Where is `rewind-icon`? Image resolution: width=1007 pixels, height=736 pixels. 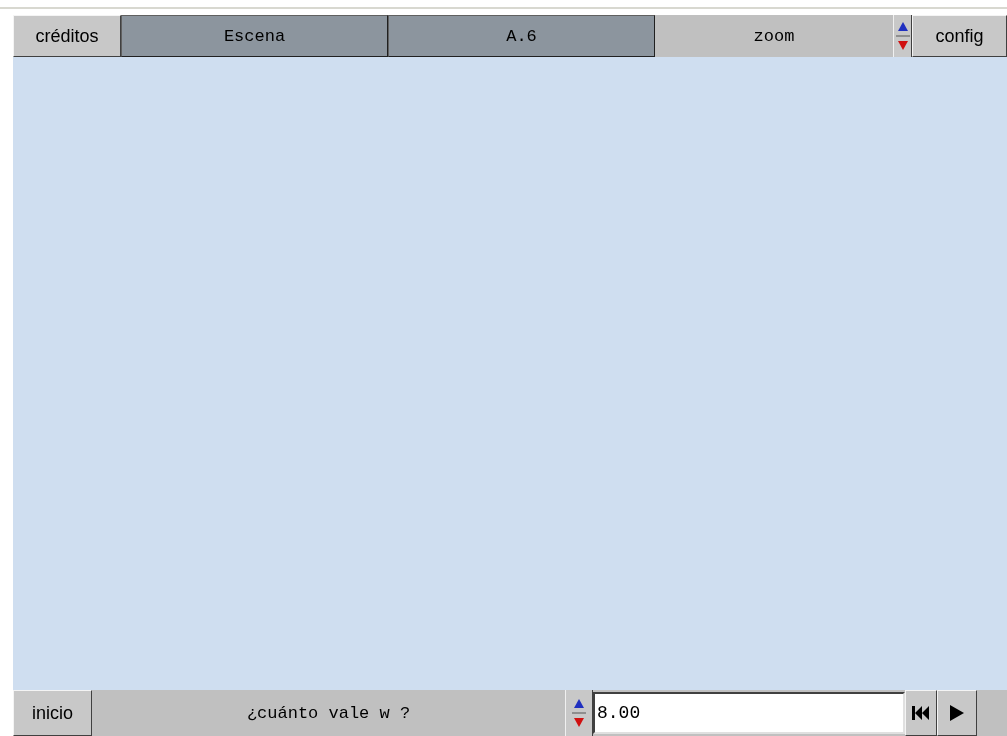
rewind-icon is located at coordinates (921, 713).